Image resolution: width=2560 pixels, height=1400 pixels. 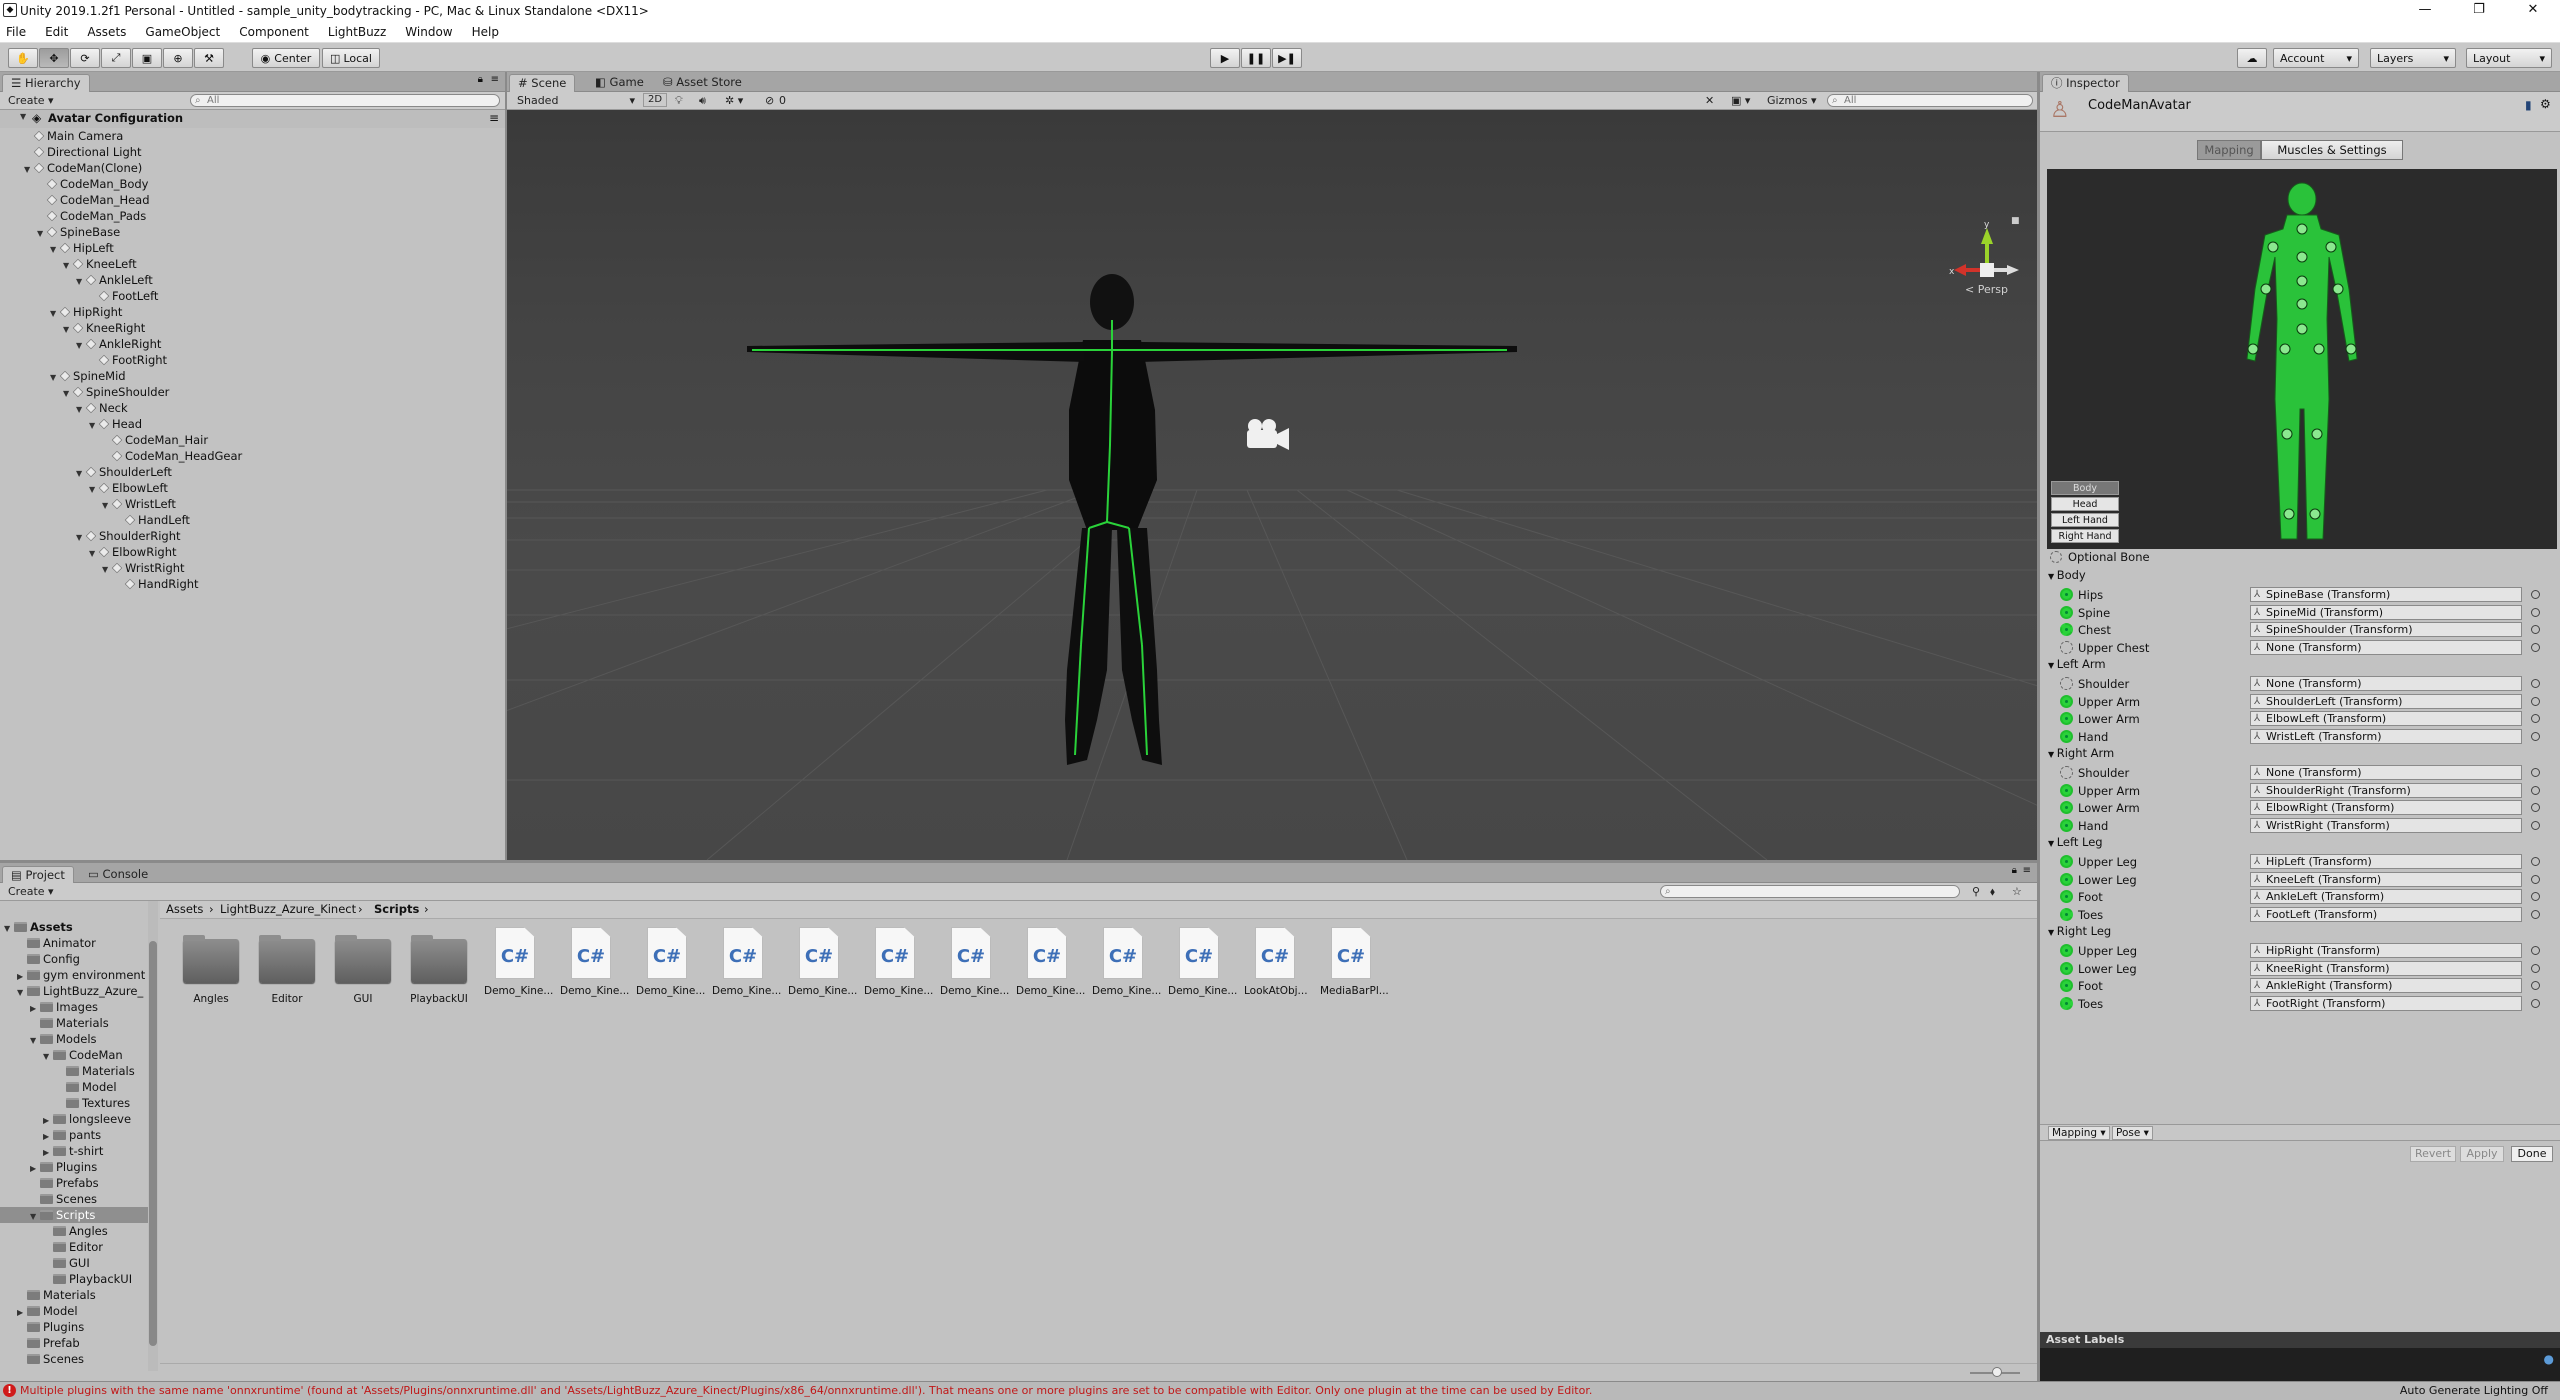 What do you see at coordinates (78, 232) in the screenshot?
I see `hierarchy-item: ▼ SpineBase` at bounding box center [78, 232].